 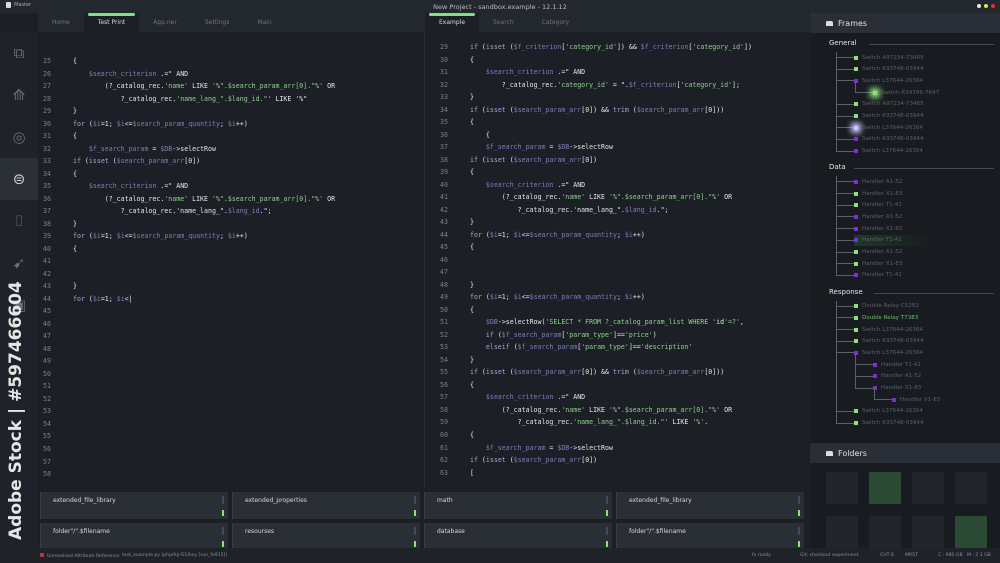 What do you see at coordinates (837, 167) in the screenshot?
I see `tree-section-data: Data` at bounding box center [837, 167].